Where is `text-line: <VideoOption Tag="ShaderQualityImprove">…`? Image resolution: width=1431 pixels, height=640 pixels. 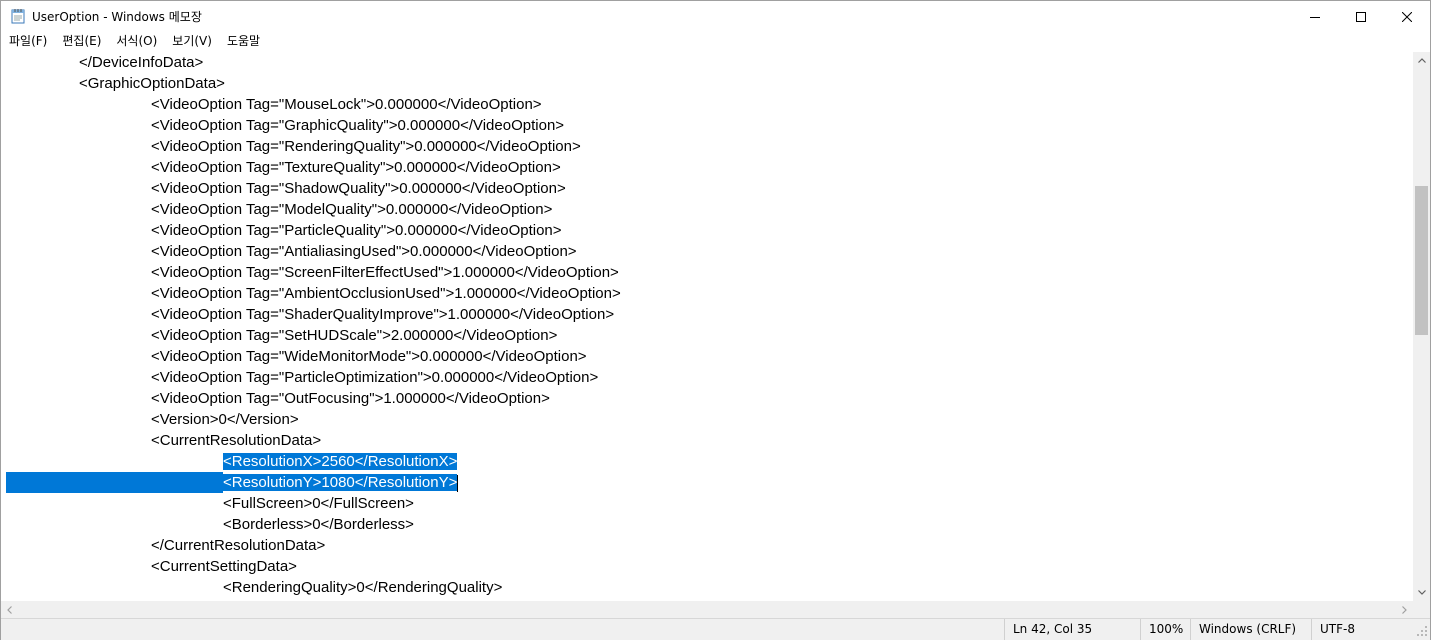
text-line: <VideoOption Tag="ShaderQualityImprove">… is located at coordinates (707, 314).